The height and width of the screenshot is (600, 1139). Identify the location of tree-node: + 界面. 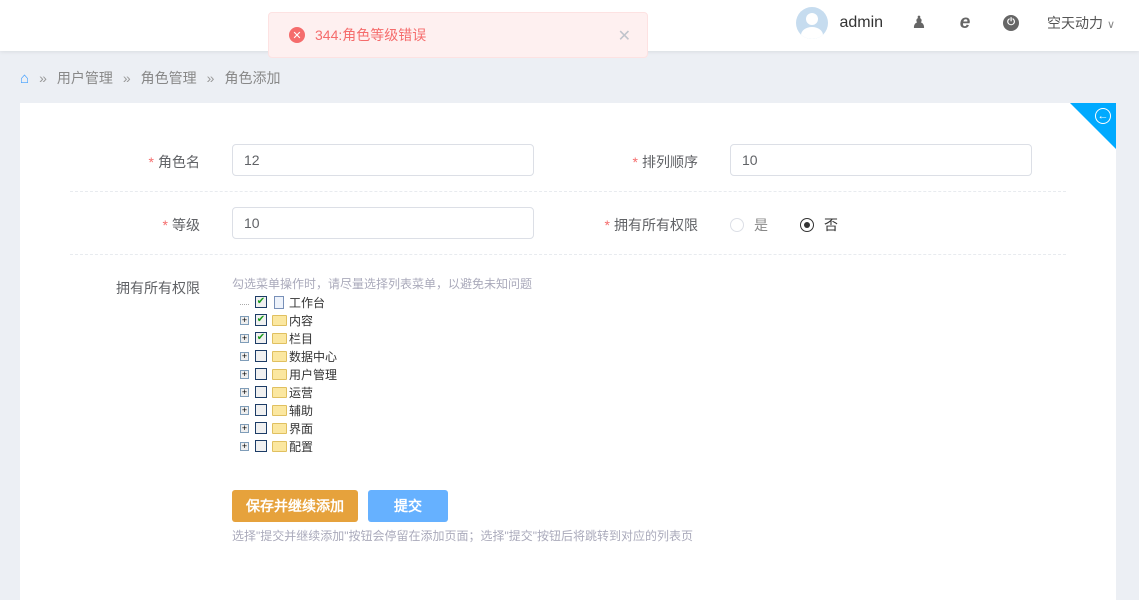
(288, 428).